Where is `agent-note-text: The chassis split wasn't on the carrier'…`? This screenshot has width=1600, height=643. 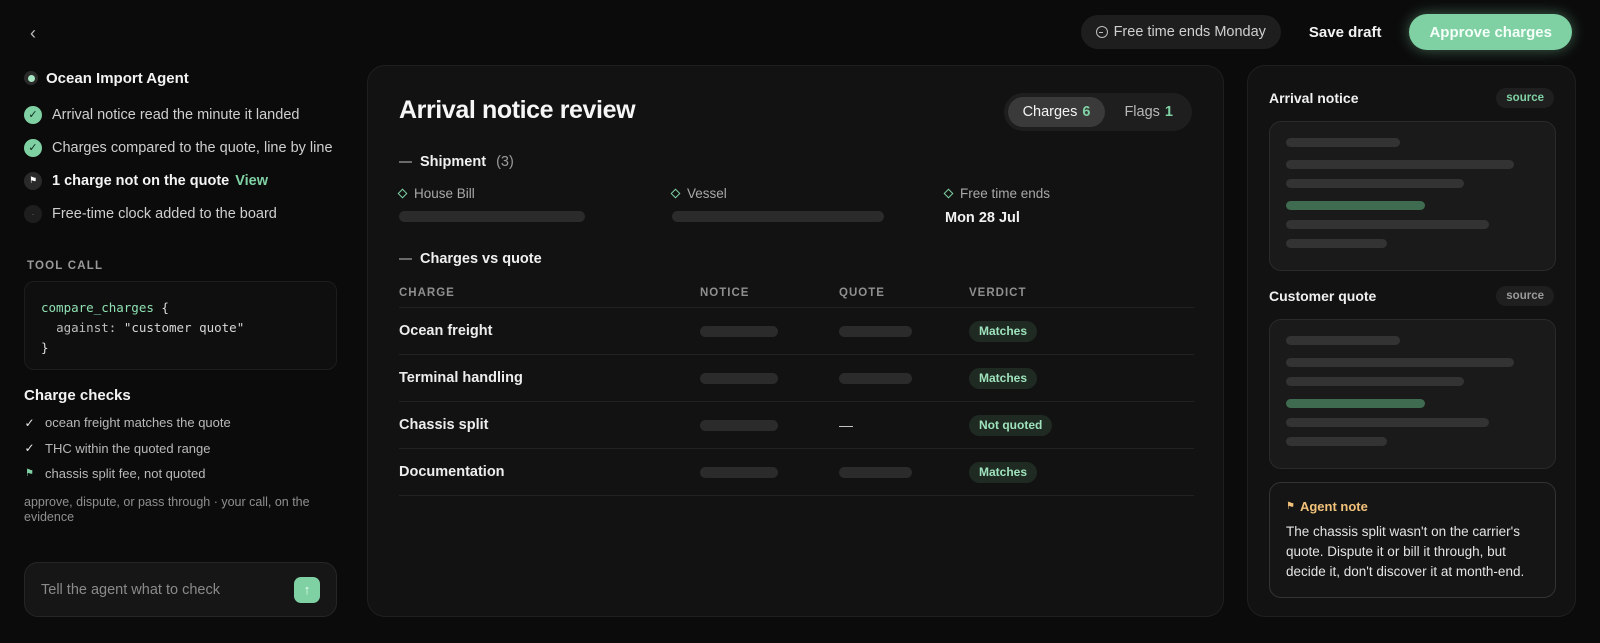 agent-note-text: The chassis split wasn't on the carrier'… is located at coordinates (1405, 551).